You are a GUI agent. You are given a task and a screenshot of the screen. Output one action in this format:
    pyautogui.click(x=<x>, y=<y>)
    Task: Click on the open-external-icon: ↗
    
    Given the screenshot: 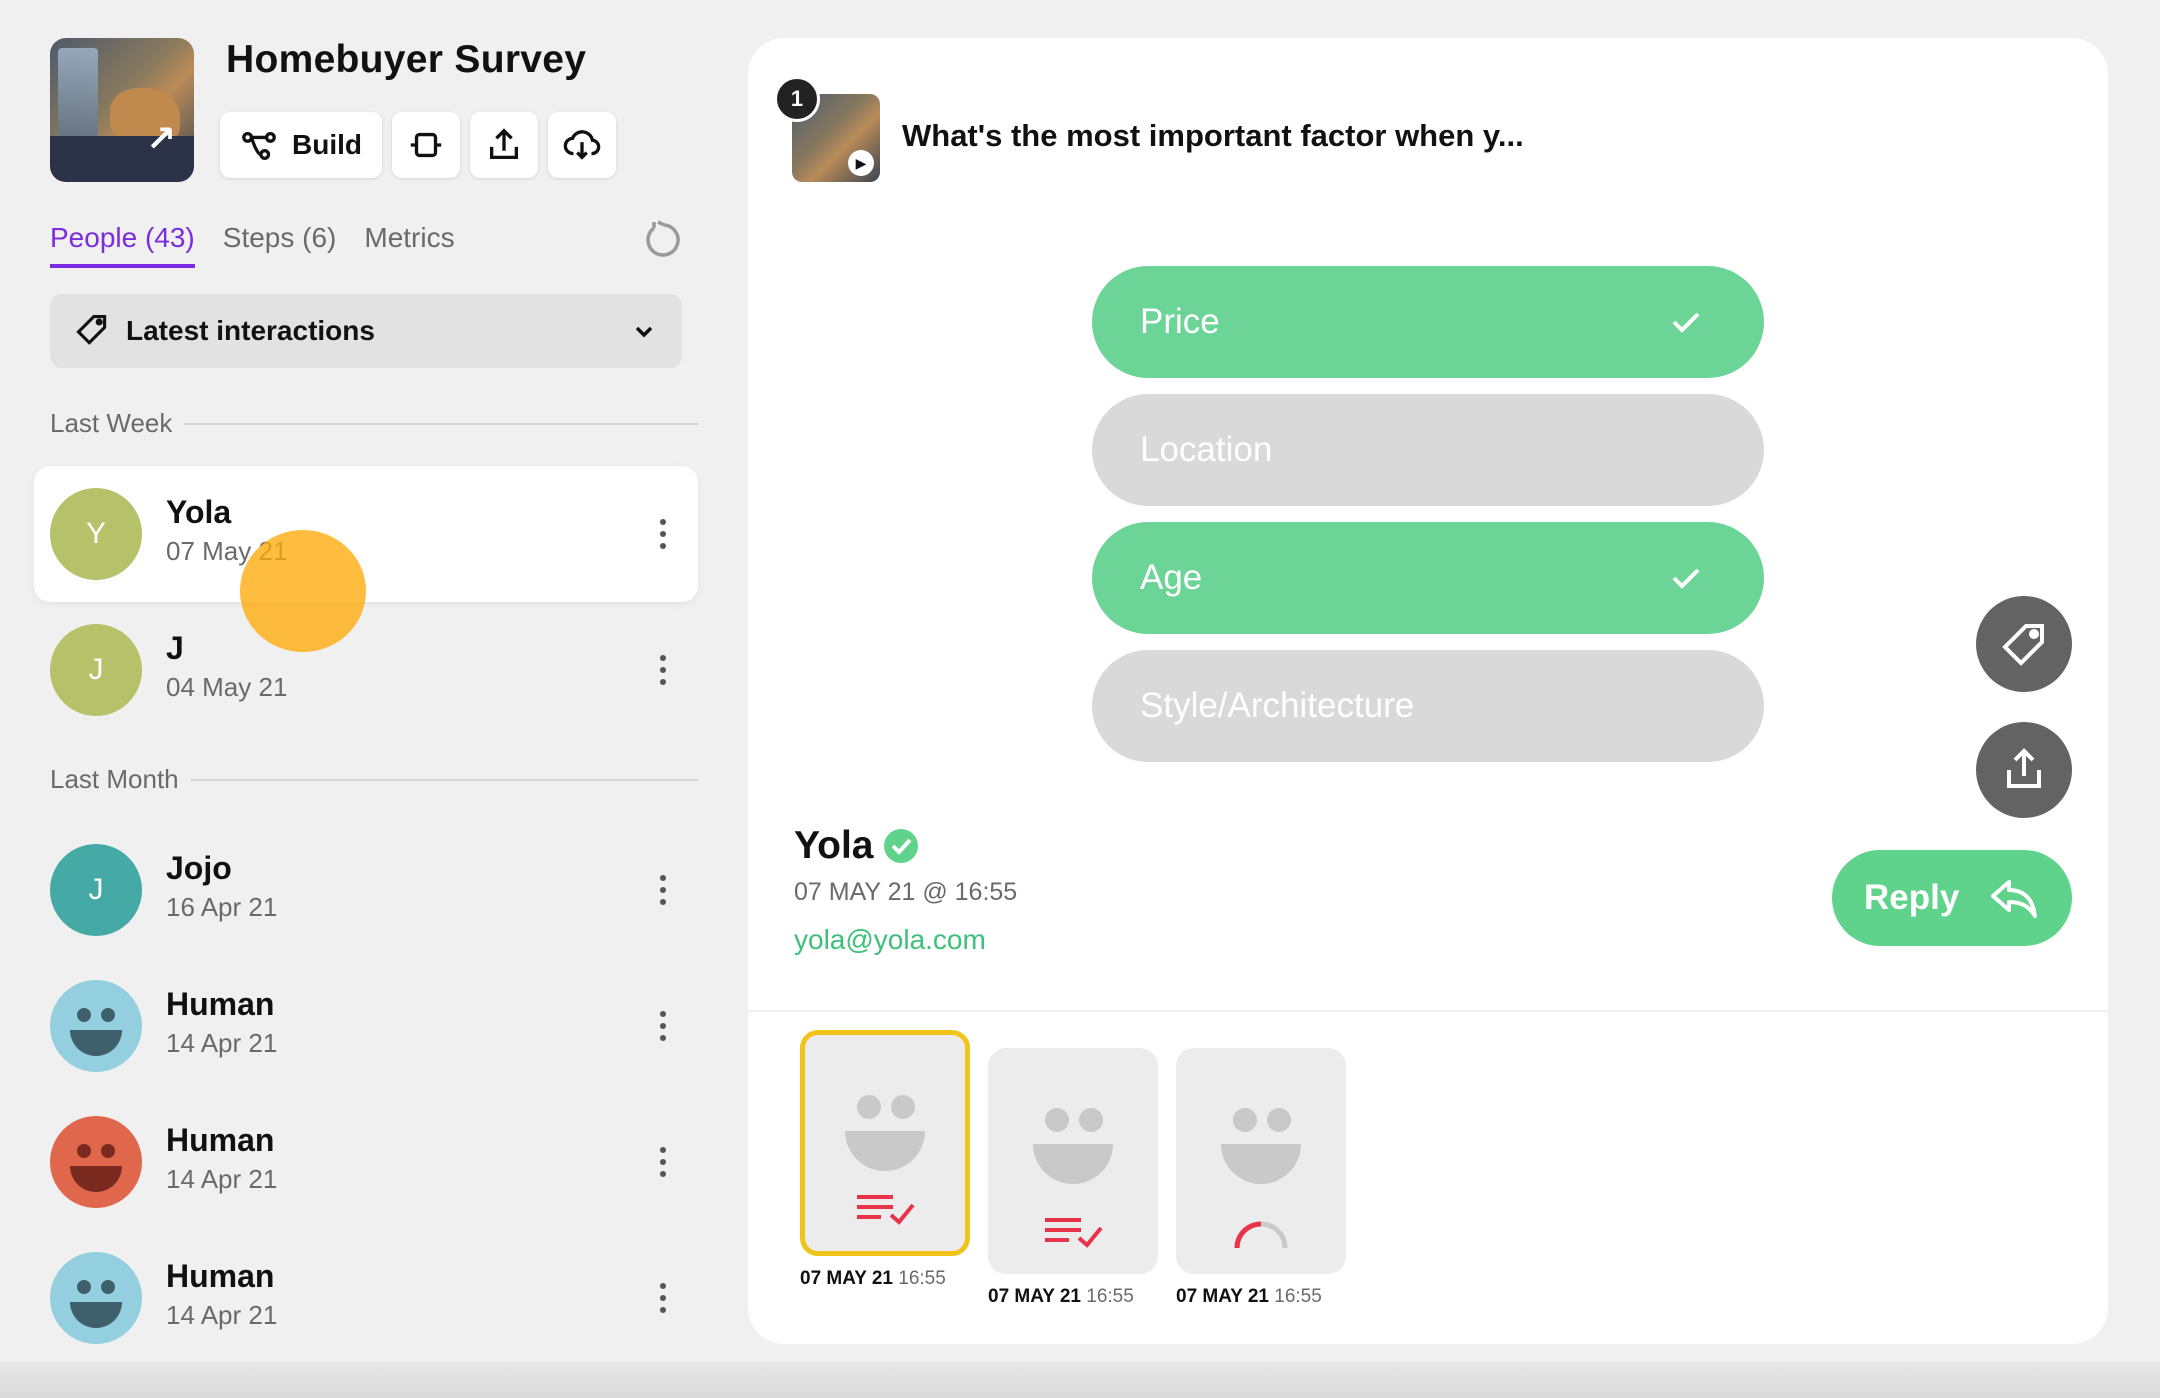 What is the action you would take?
    pyautogui.click(x=160, y=138)
    